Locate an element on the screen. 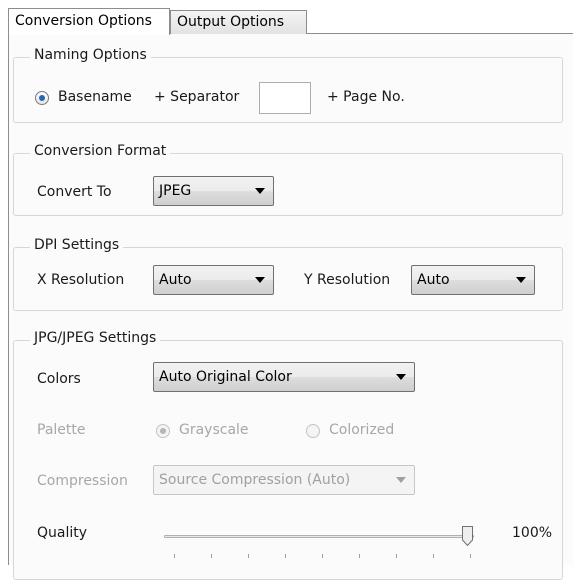 This screenshot has height=580, width=573. quality-slider-track is located at coordinates (319, 536).